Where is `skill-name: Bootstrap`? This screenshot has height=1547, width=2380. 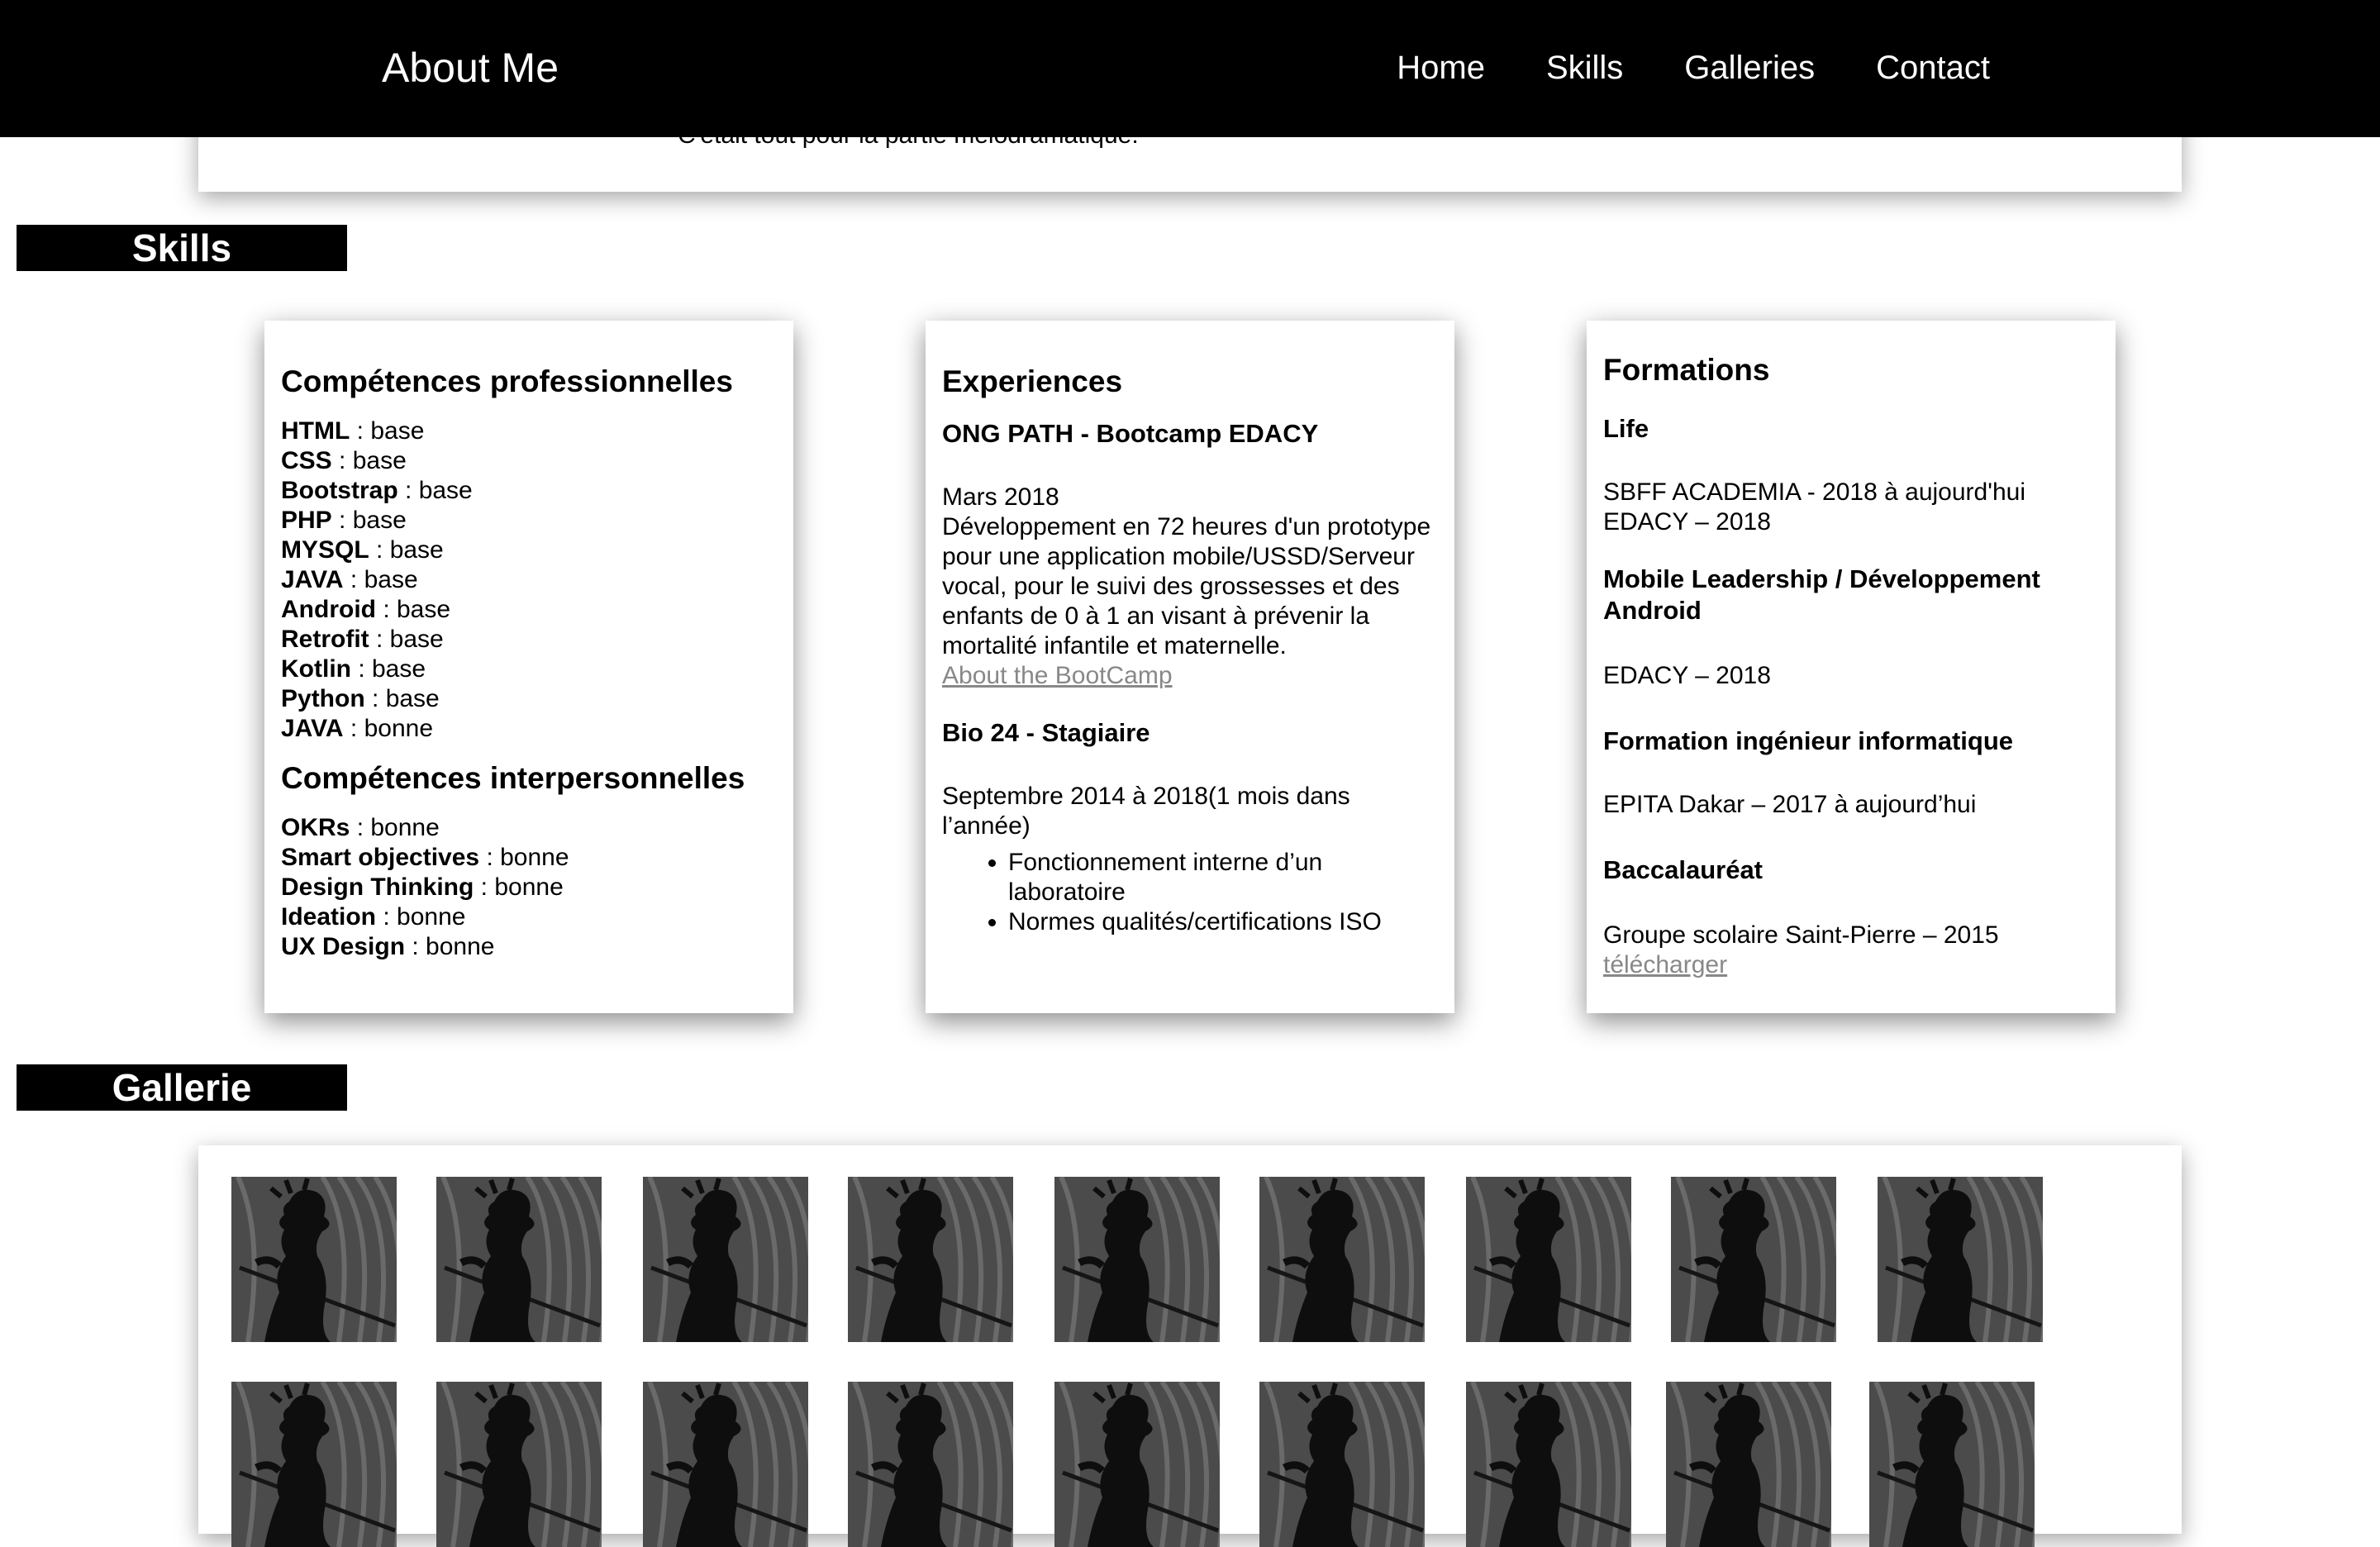 skill-name: Bootstrap is located at coordinates (339, 490).